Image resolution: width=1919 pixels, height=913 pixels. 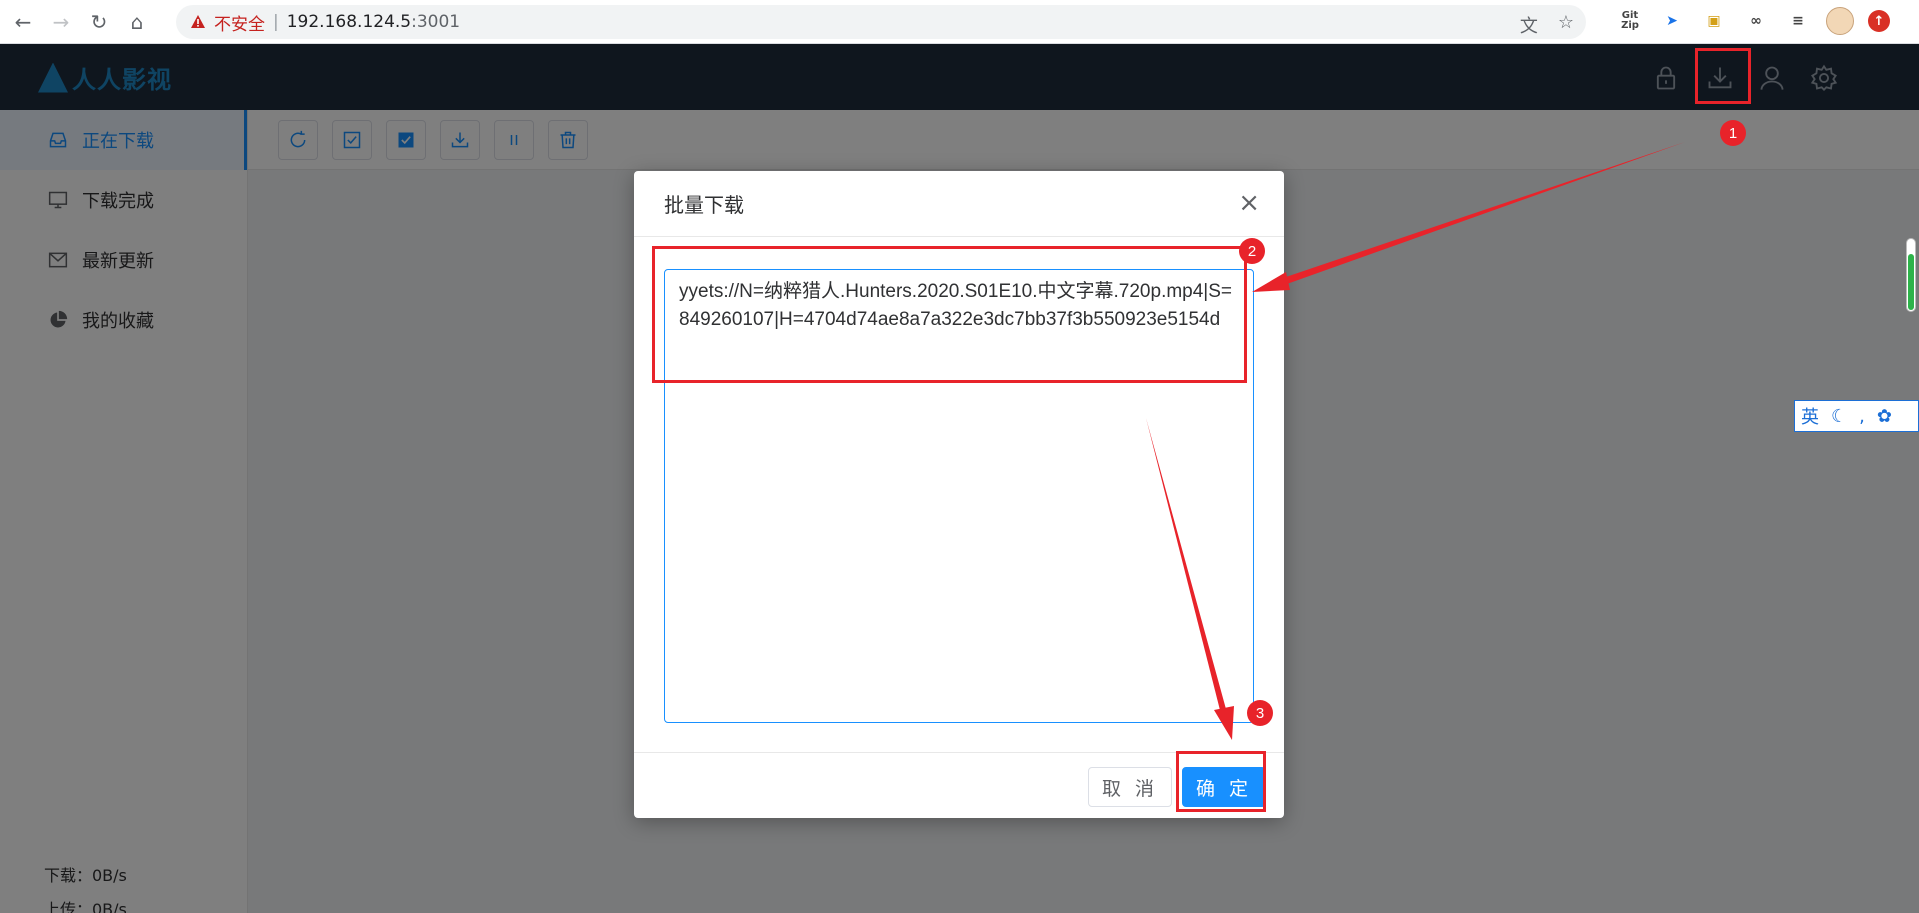 What do you see at coordinates (1249, 203) in the screenshot?
I see `close-icon: ×` at bounding box center [1249, 203].